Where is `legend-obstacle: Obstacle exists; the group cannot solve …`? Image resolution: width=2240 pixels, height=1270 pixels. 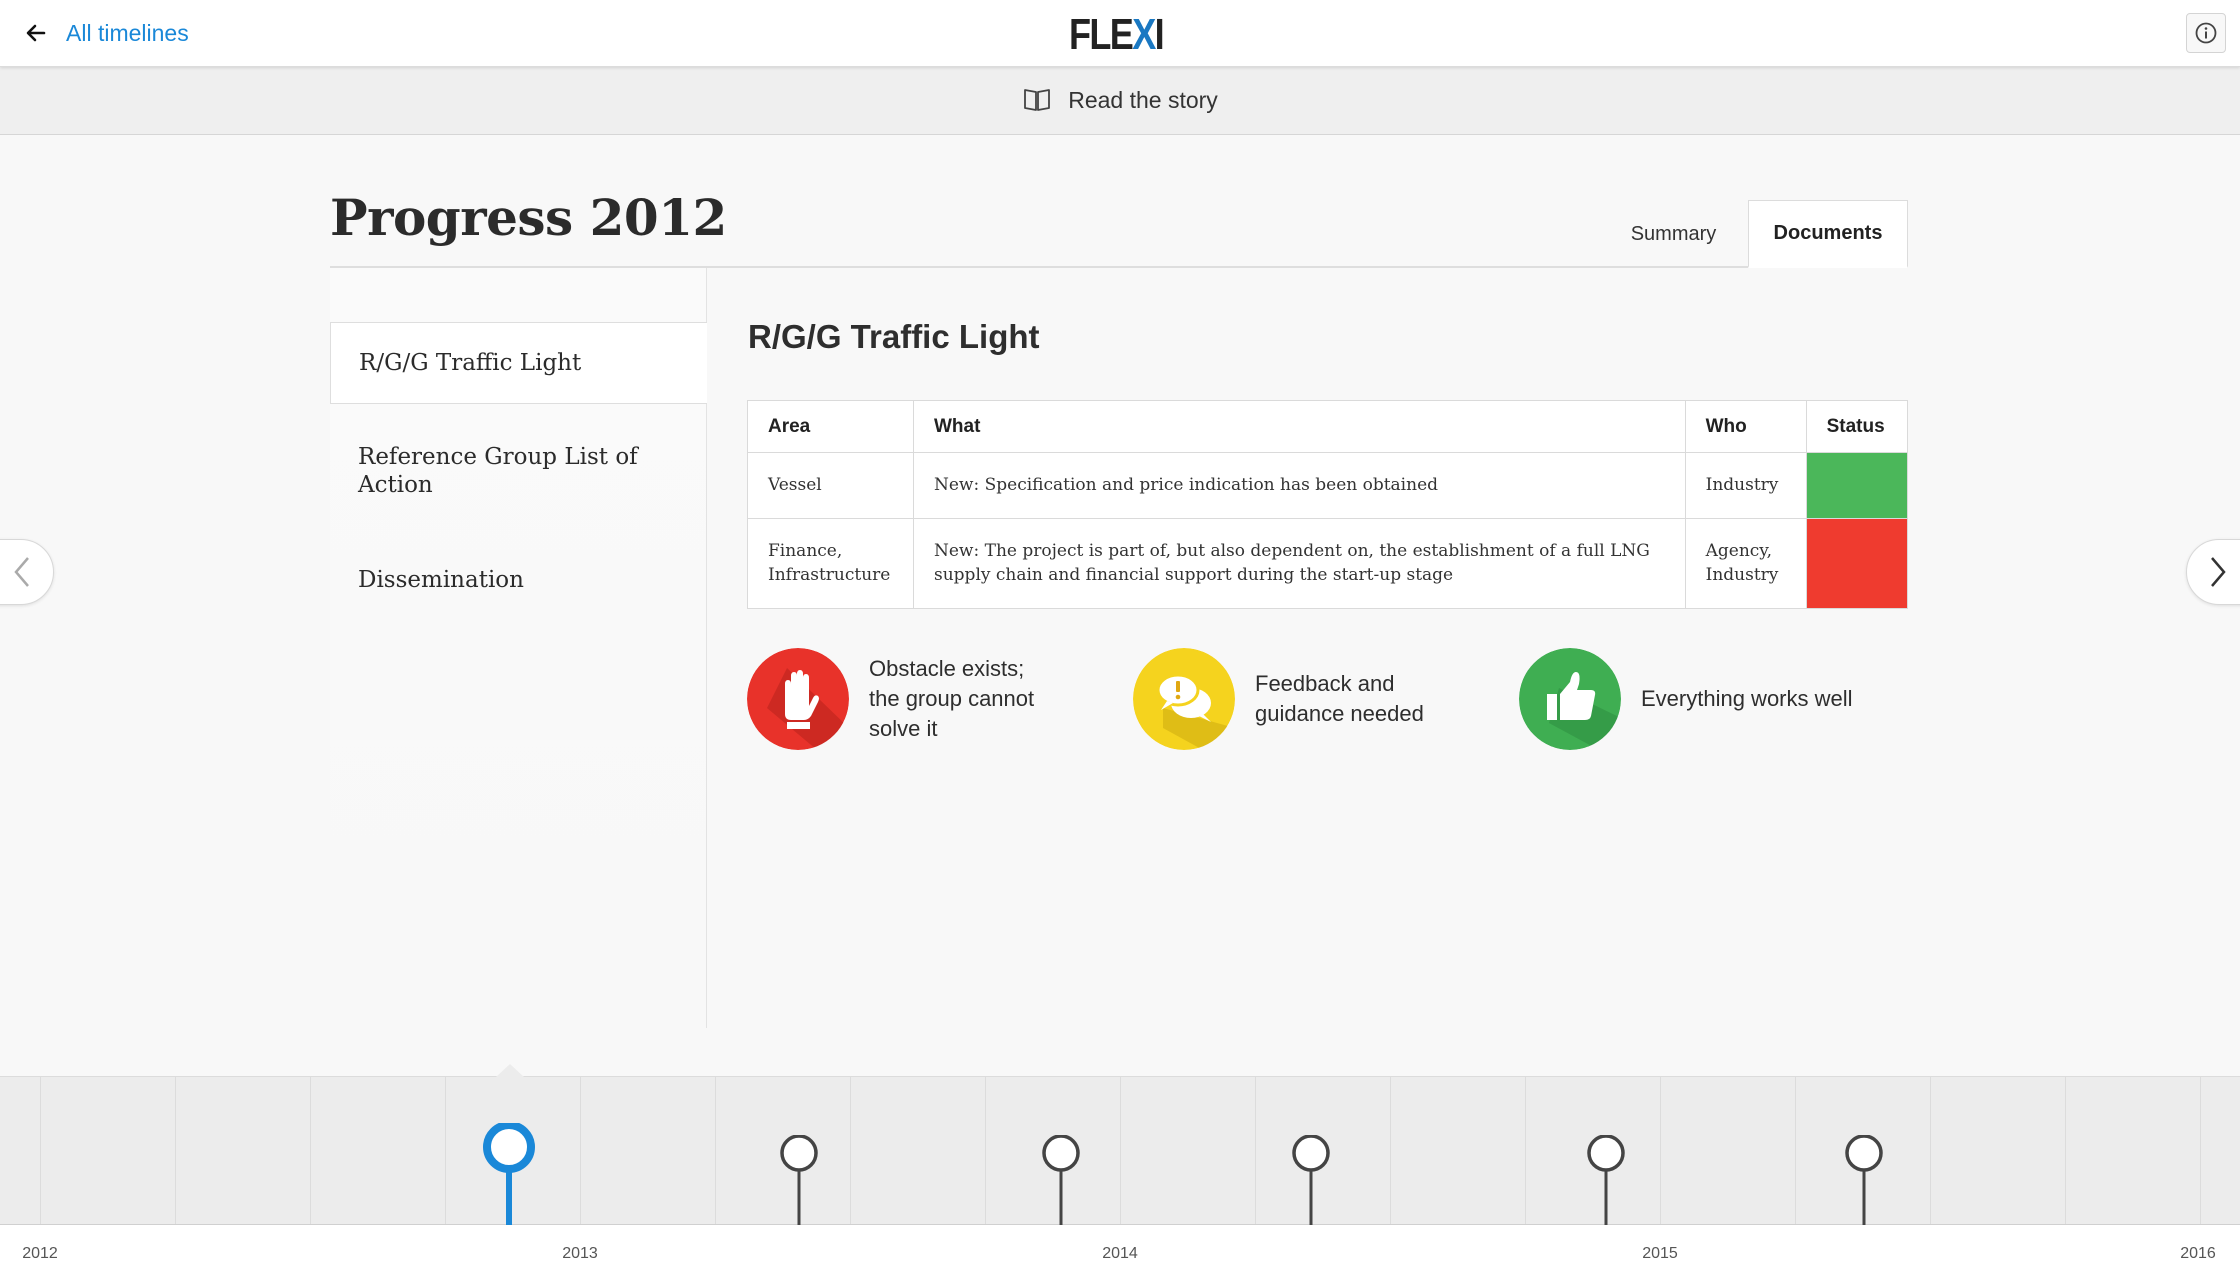 legend-obstacle: Obstacle exists; the group cannot solve … is located at coordinates (903, 699).